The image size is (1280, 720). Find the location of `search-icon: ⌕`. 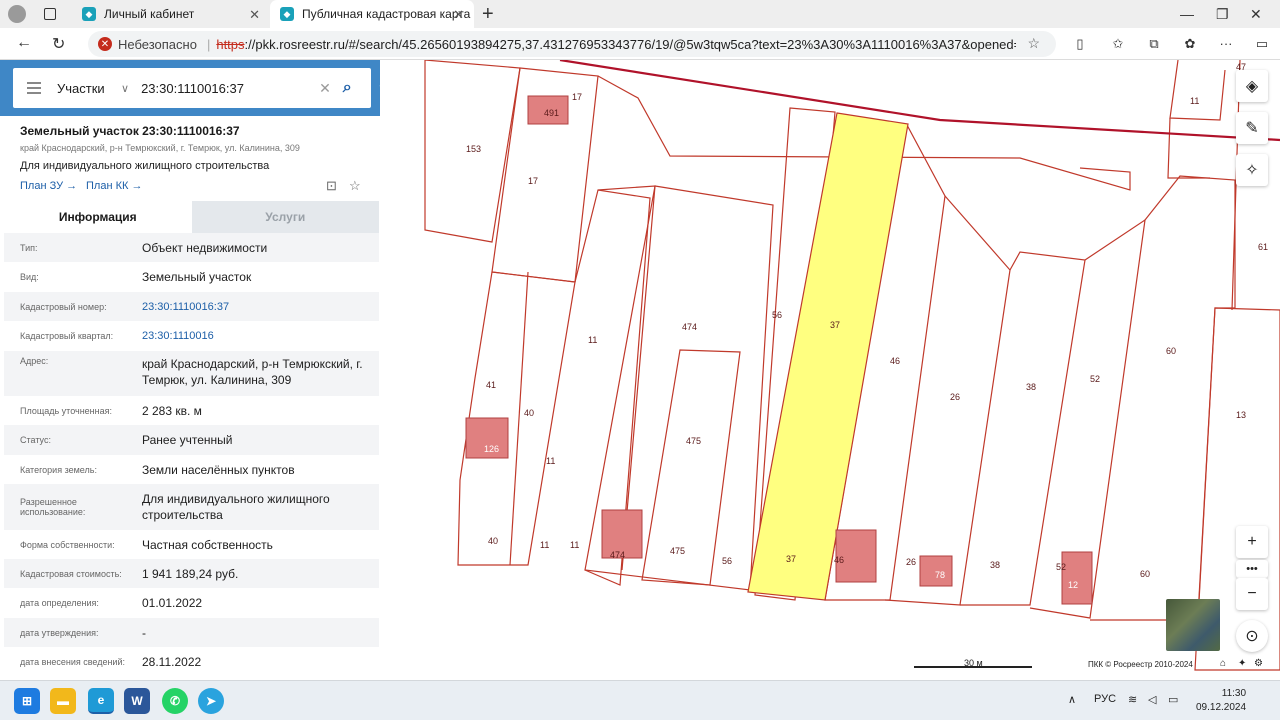

search-icon: ⌕ is located at coordinates (347, 88).